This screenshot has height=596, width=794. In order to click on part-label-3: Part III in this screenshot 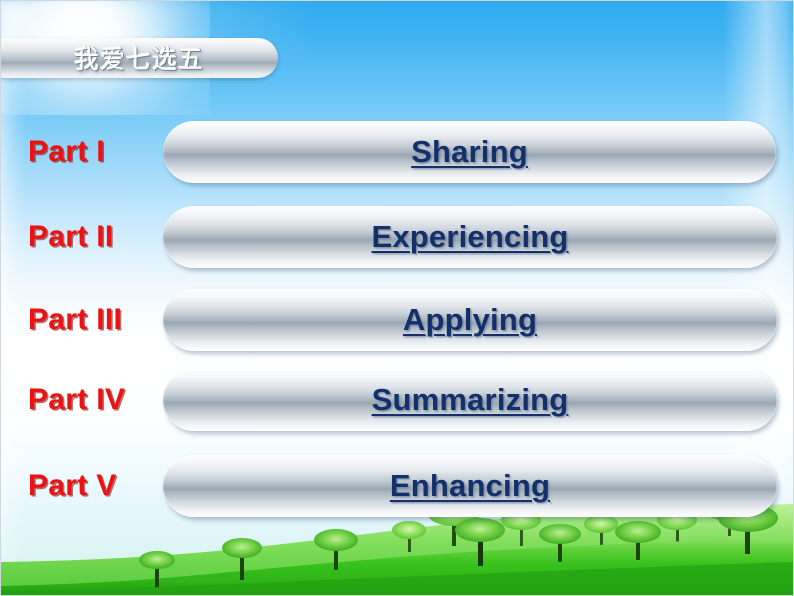, I will do `click(75, 319)`.